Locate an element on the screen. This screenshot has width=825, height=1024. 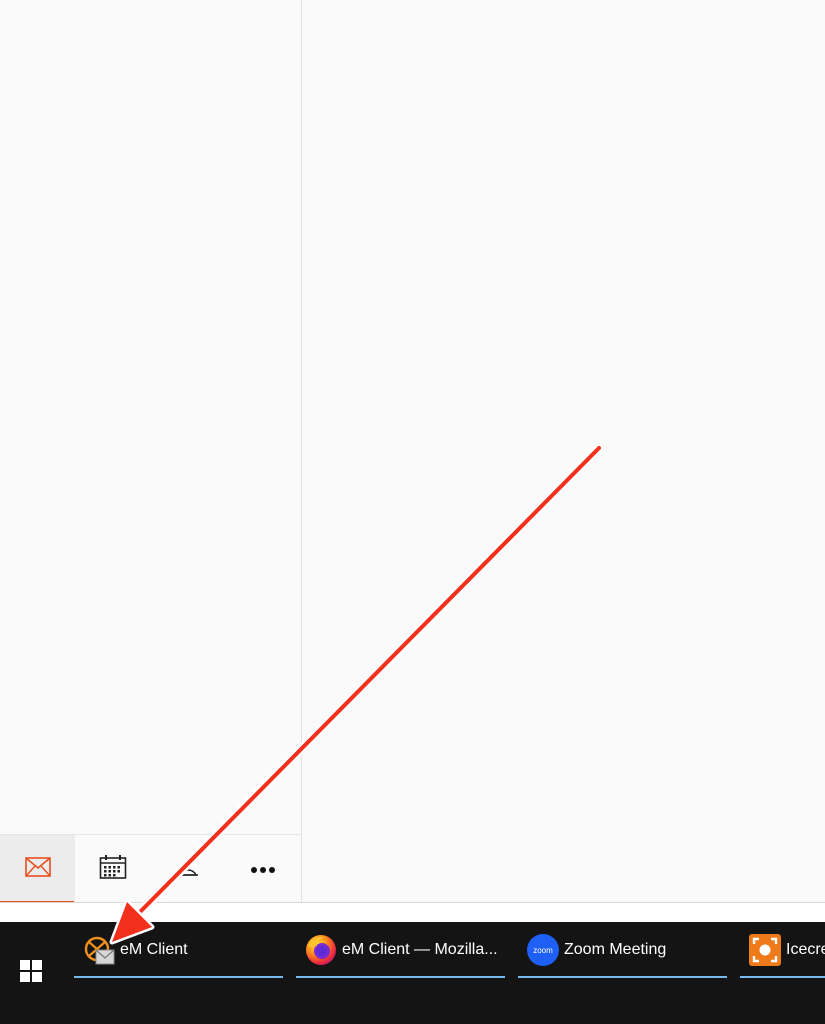
zoom-icon: zoom is located at coordinates (543, 950).